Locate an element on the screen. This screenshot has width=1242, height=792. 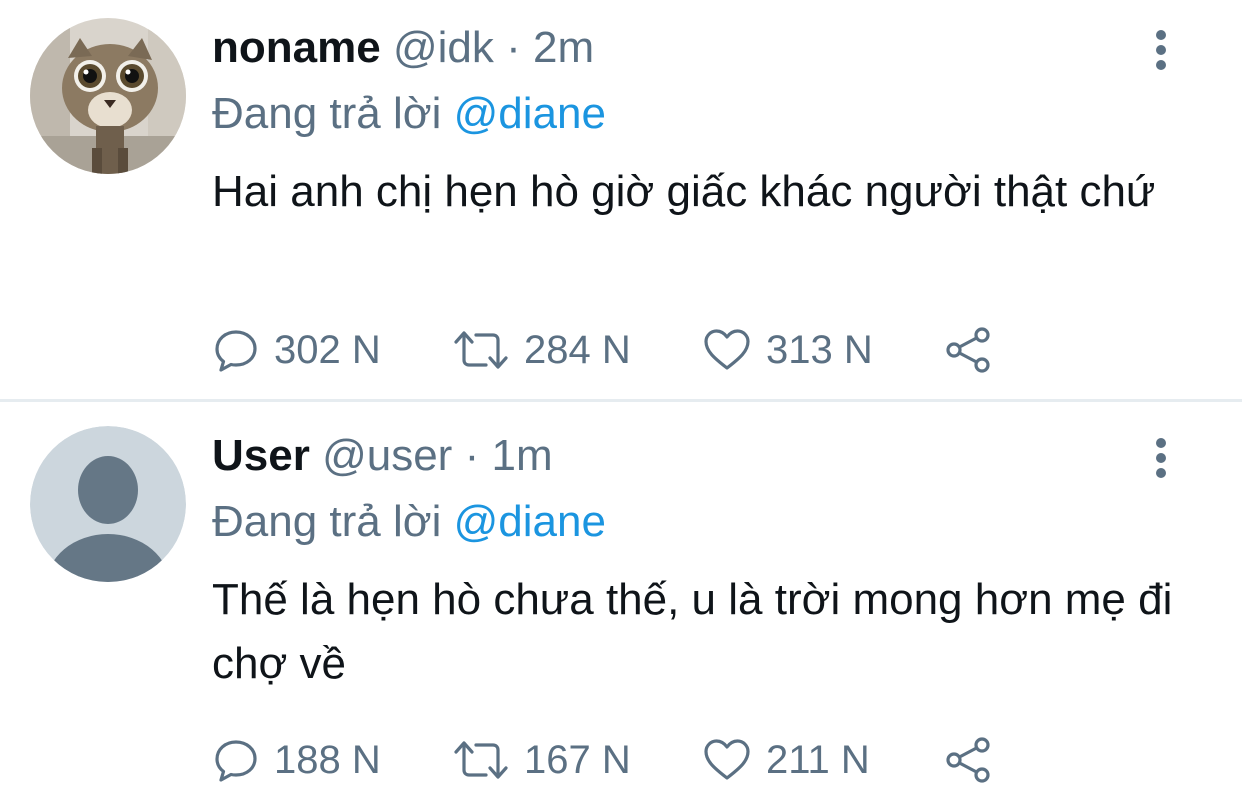
tweet-header: noname @idk · 2m is located at coordinates (403, 48).